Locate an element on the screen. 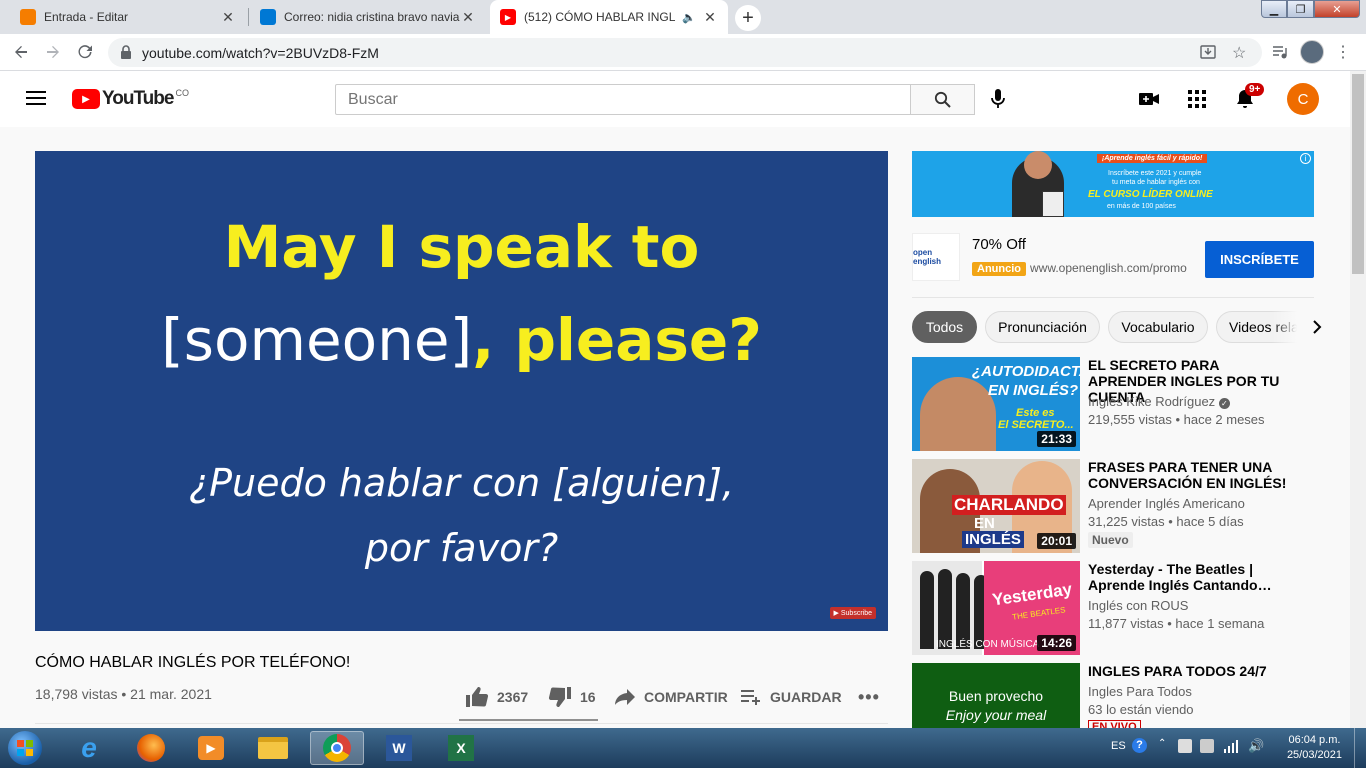 This screenshot has height=768, width=1366. ad-cta-button: INSCRÍBETE is located at coordinates (1259, 259).